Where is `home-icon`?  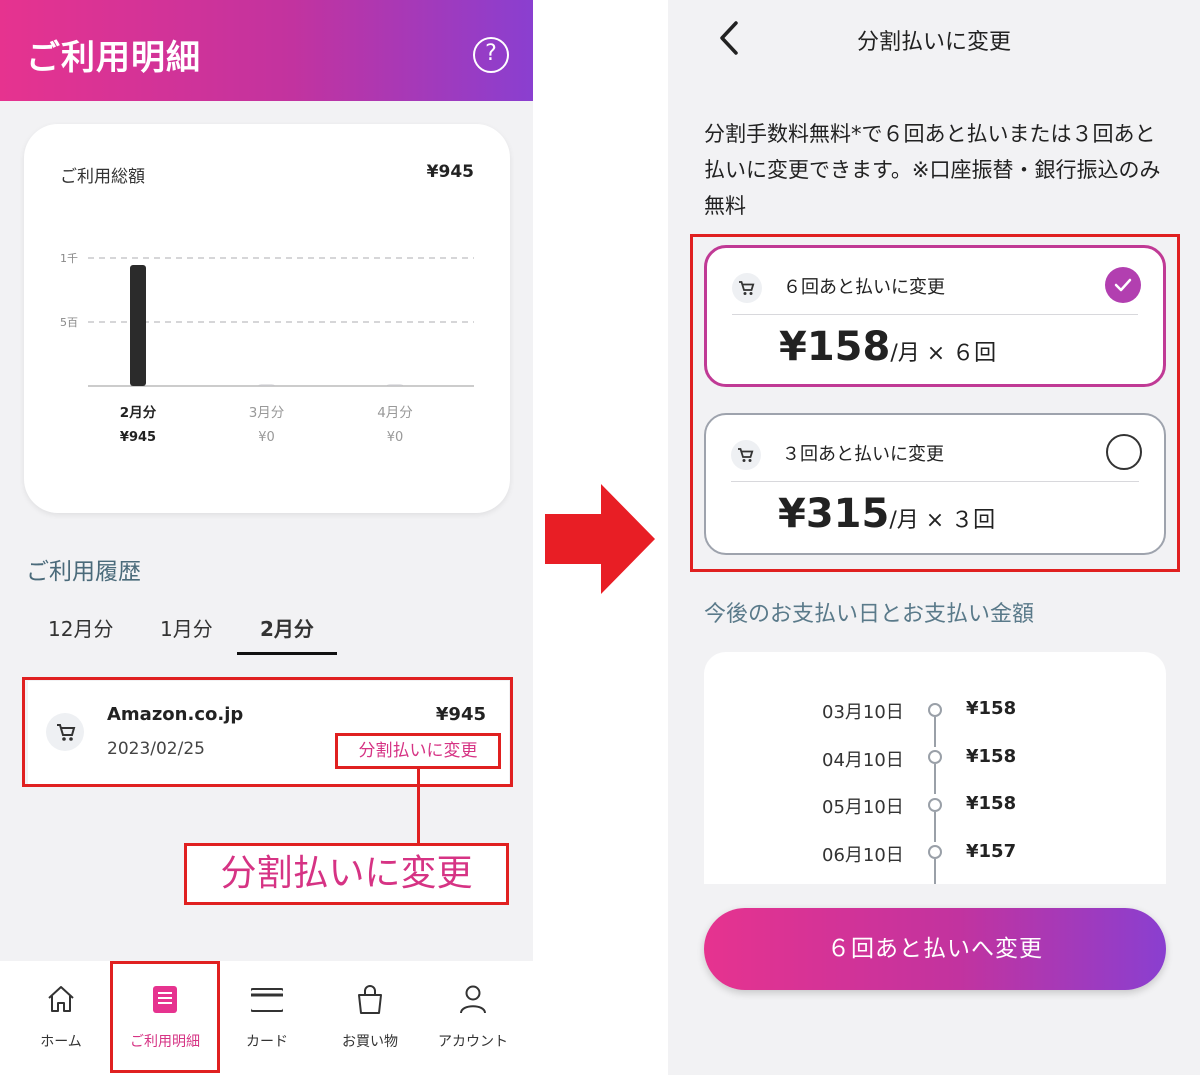
home-icon is located at coordinates (61, 999).